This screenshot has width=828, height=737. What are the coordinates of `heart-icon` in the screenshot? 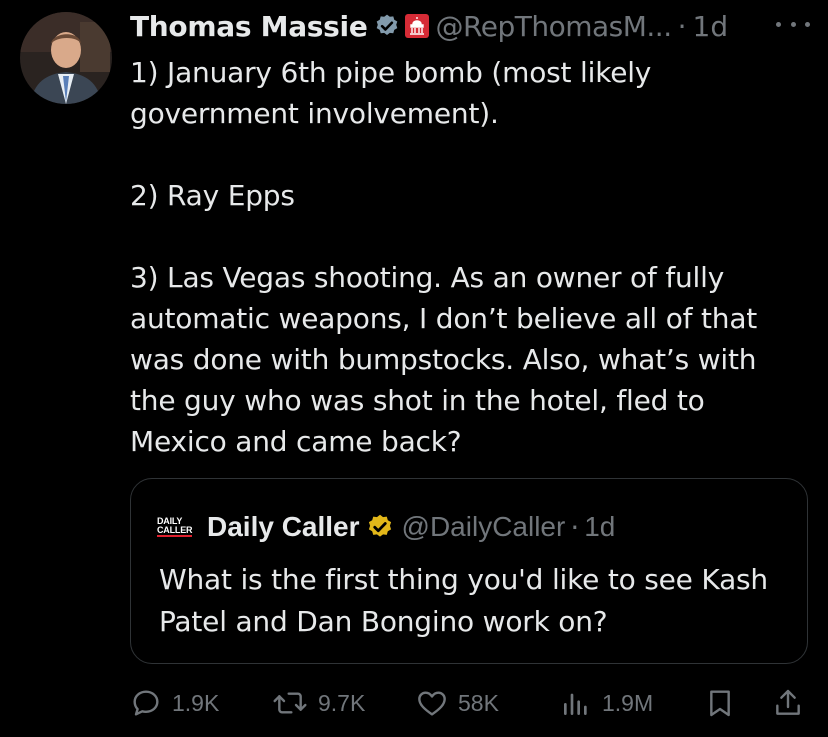 It's located at (432, 703).